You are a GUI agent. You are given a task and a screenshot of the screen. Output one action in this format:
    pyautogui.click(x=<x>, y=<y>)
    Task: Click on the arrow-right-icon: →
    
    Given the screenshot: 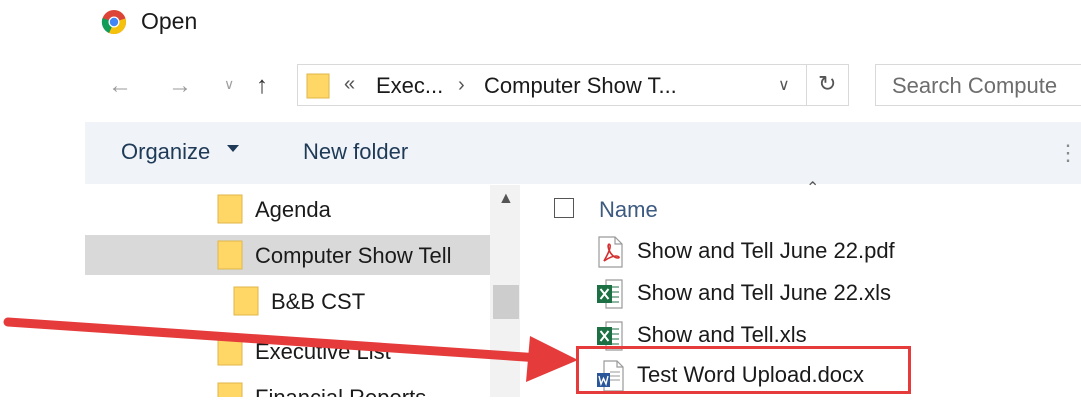 What is the action you would take?
    pyautogui.click(x=180, y=86)
    